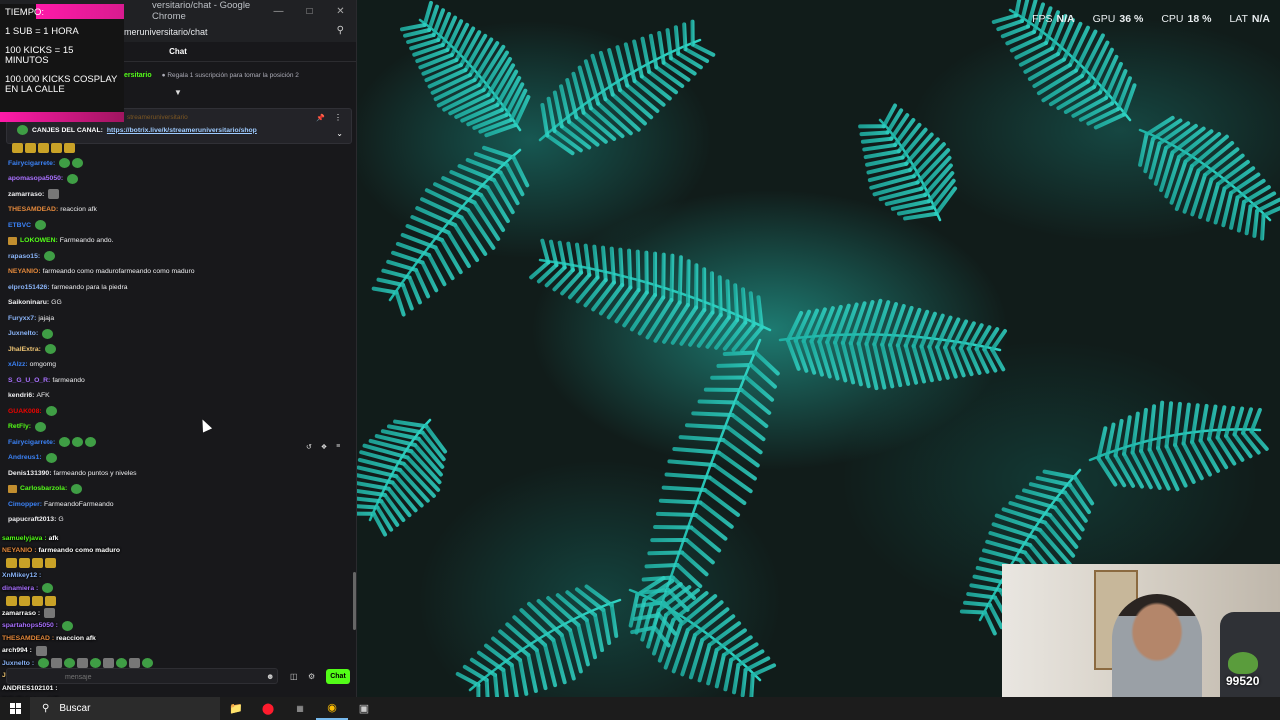 Image resolution: width=1280 pixels, height=720 pixels. Describe the element at coordinates (179, 257) in the screenshot. I see `chat-message: rapaso15:` at that location.